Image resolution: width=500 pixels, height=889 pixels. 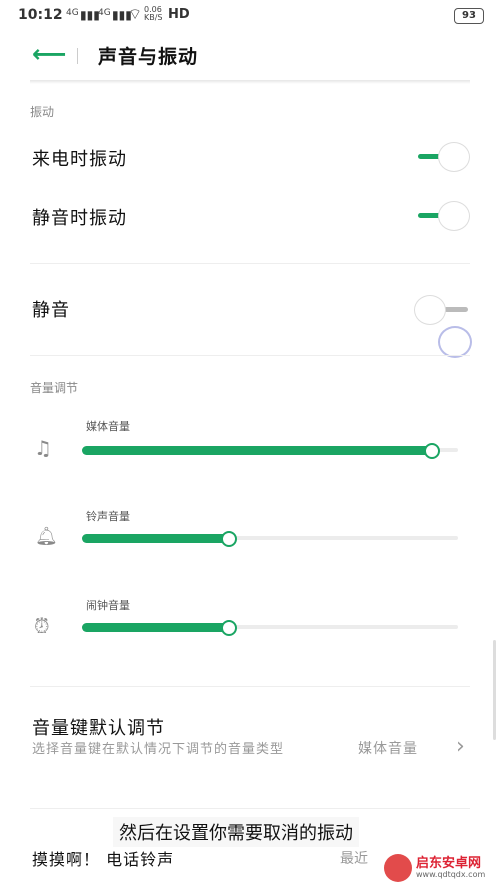 I want to click on header-shadow, so click(x=250, y=82).